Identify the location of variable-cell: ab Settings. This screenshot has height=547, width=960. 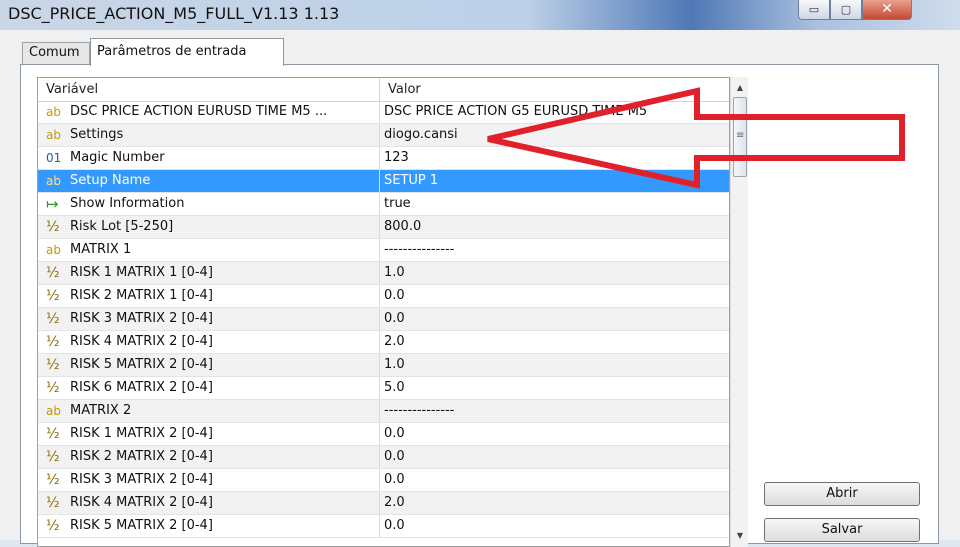
(209, 135).